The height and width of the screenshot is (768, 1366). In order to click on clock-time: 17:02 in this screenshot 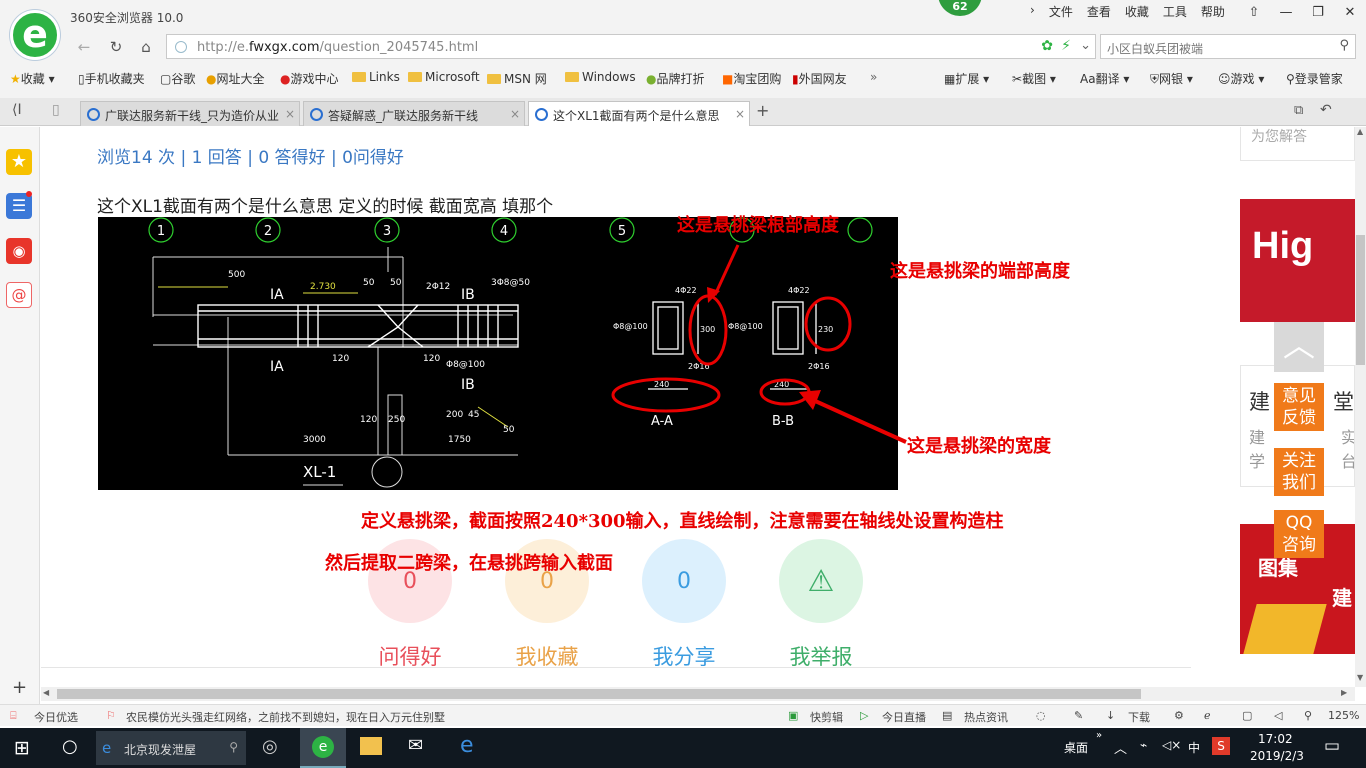, I will do `click(1275, 739)`.